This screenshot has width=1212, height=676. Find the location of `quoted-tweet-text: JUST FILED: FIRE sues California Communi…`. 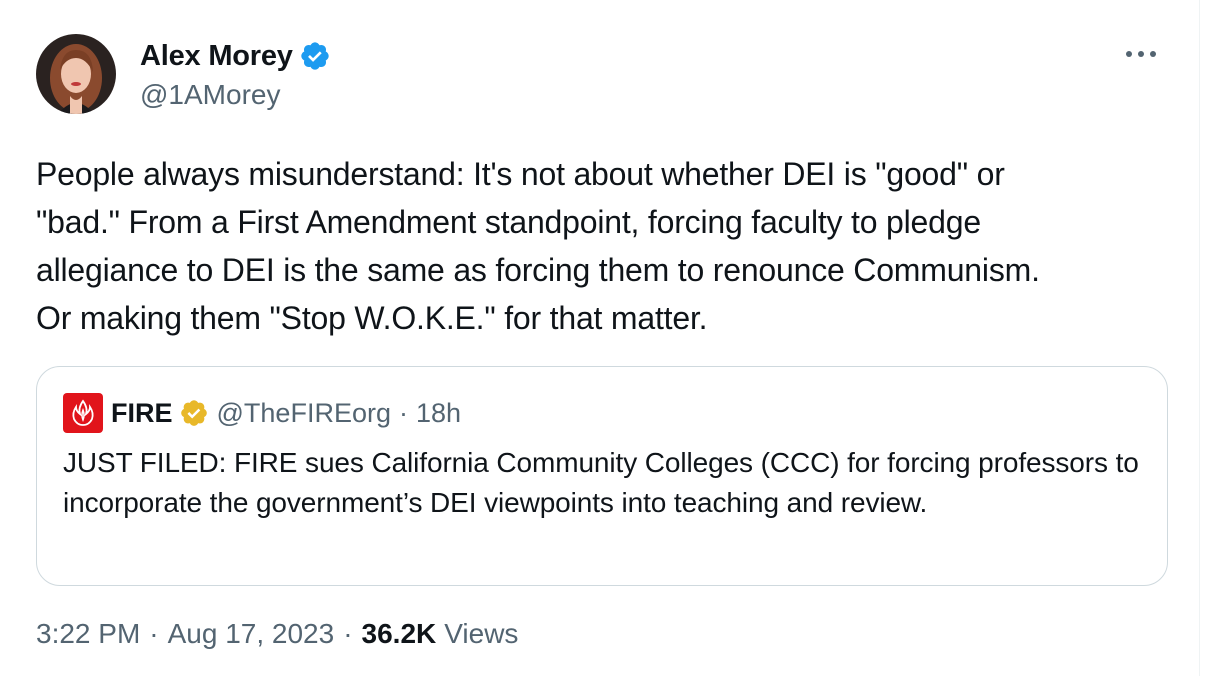

quoted-tweet-text: JUST FILED: FIRE sues California Communi… is located at coordinates (601, 482).